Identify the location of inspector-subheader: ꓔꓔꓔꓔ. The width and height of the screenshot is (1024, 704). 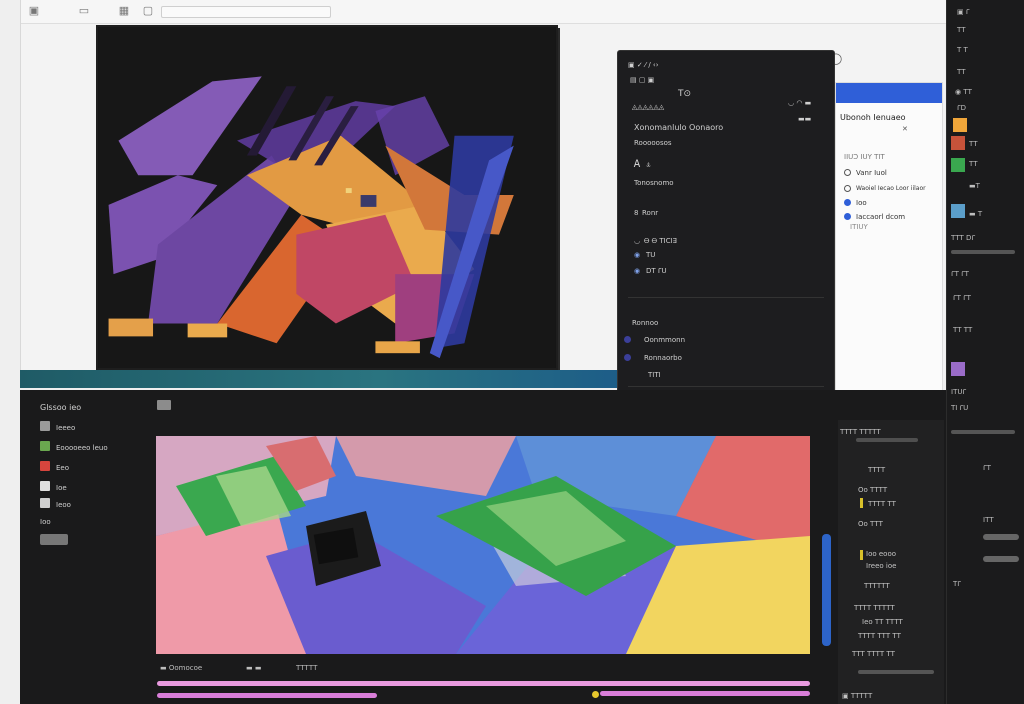
(877, 470).